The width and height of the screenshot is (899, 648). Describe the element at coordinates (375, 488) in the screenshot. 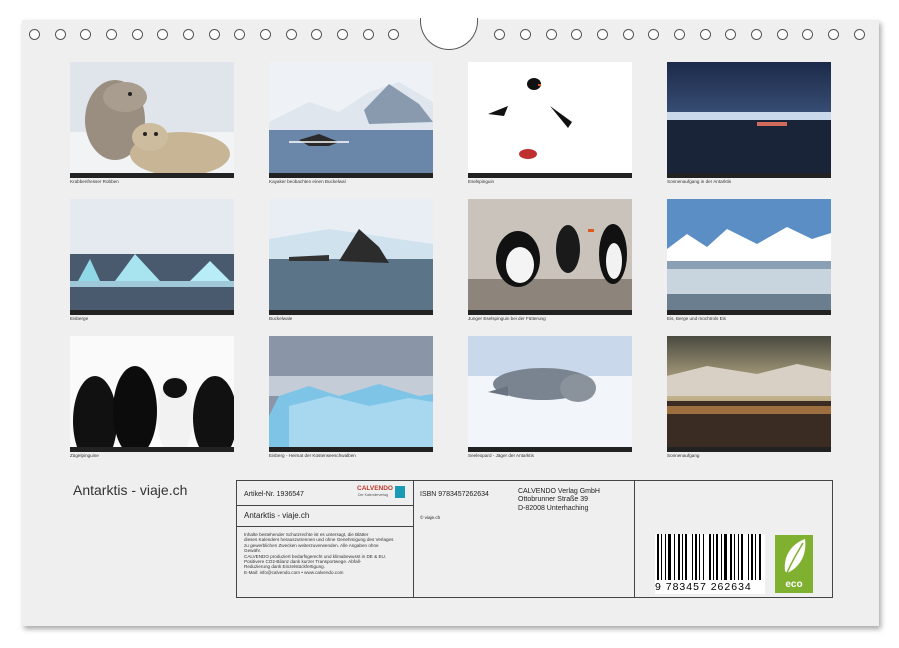

I see `calvendo-logo-text: CALVENDO` at that location.